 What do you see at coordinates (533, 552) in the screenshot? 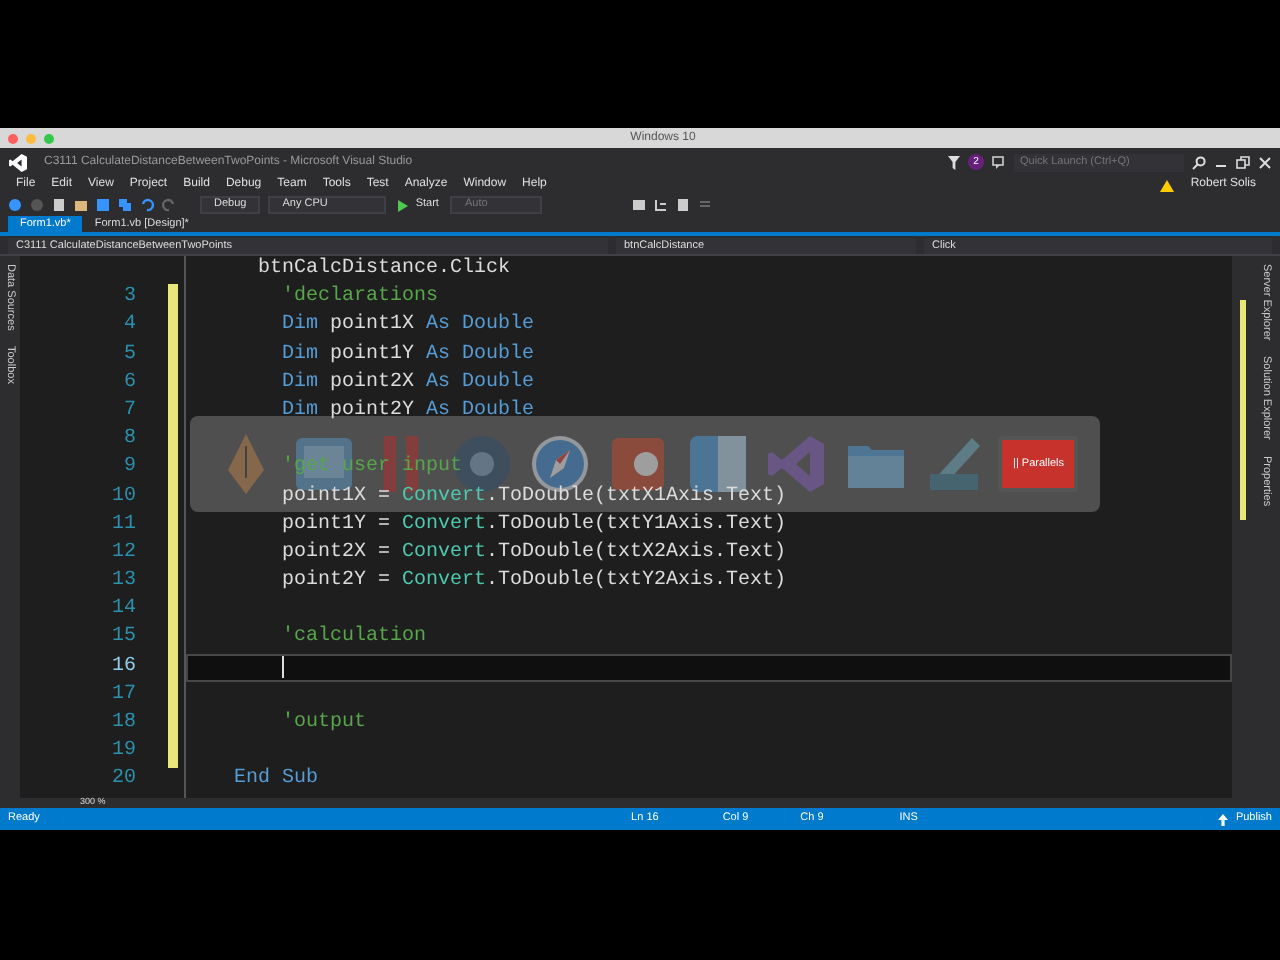
I see `code-line: point2X = Convert.ToDouble(txtX2Axis.Text)` at bounding box center [533, 552].